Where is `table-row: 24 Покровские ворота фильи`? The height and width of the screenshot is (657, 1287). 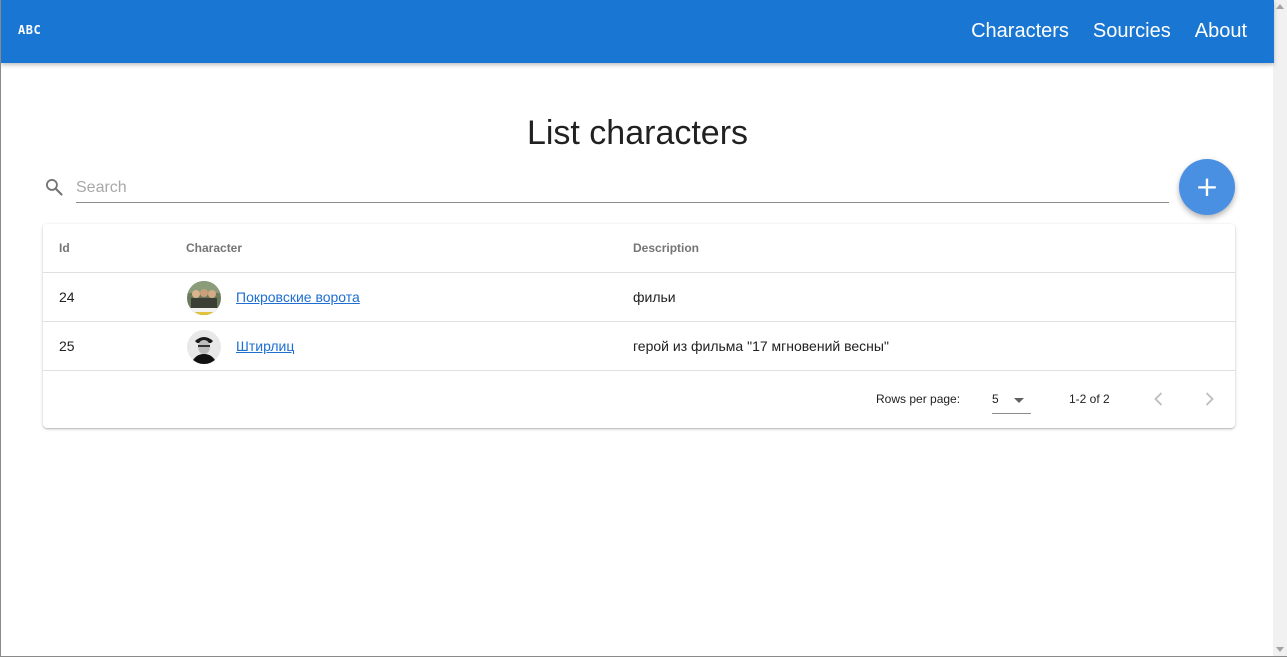
table-row: 24 Покровские ворота фильи is located at coordinates (639, 297).